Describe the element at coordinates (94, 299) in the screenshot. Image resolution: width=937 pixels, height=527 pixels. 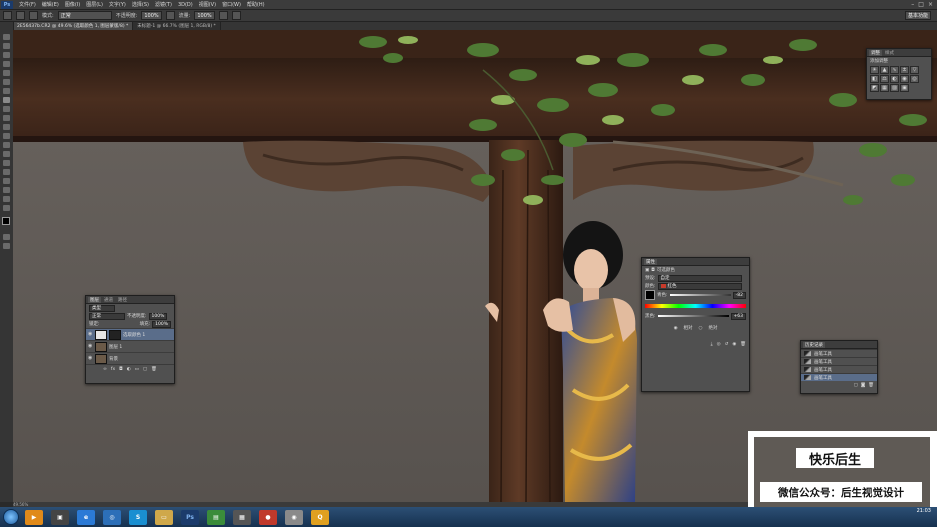
I see `tab-layers: 图层` at that location.